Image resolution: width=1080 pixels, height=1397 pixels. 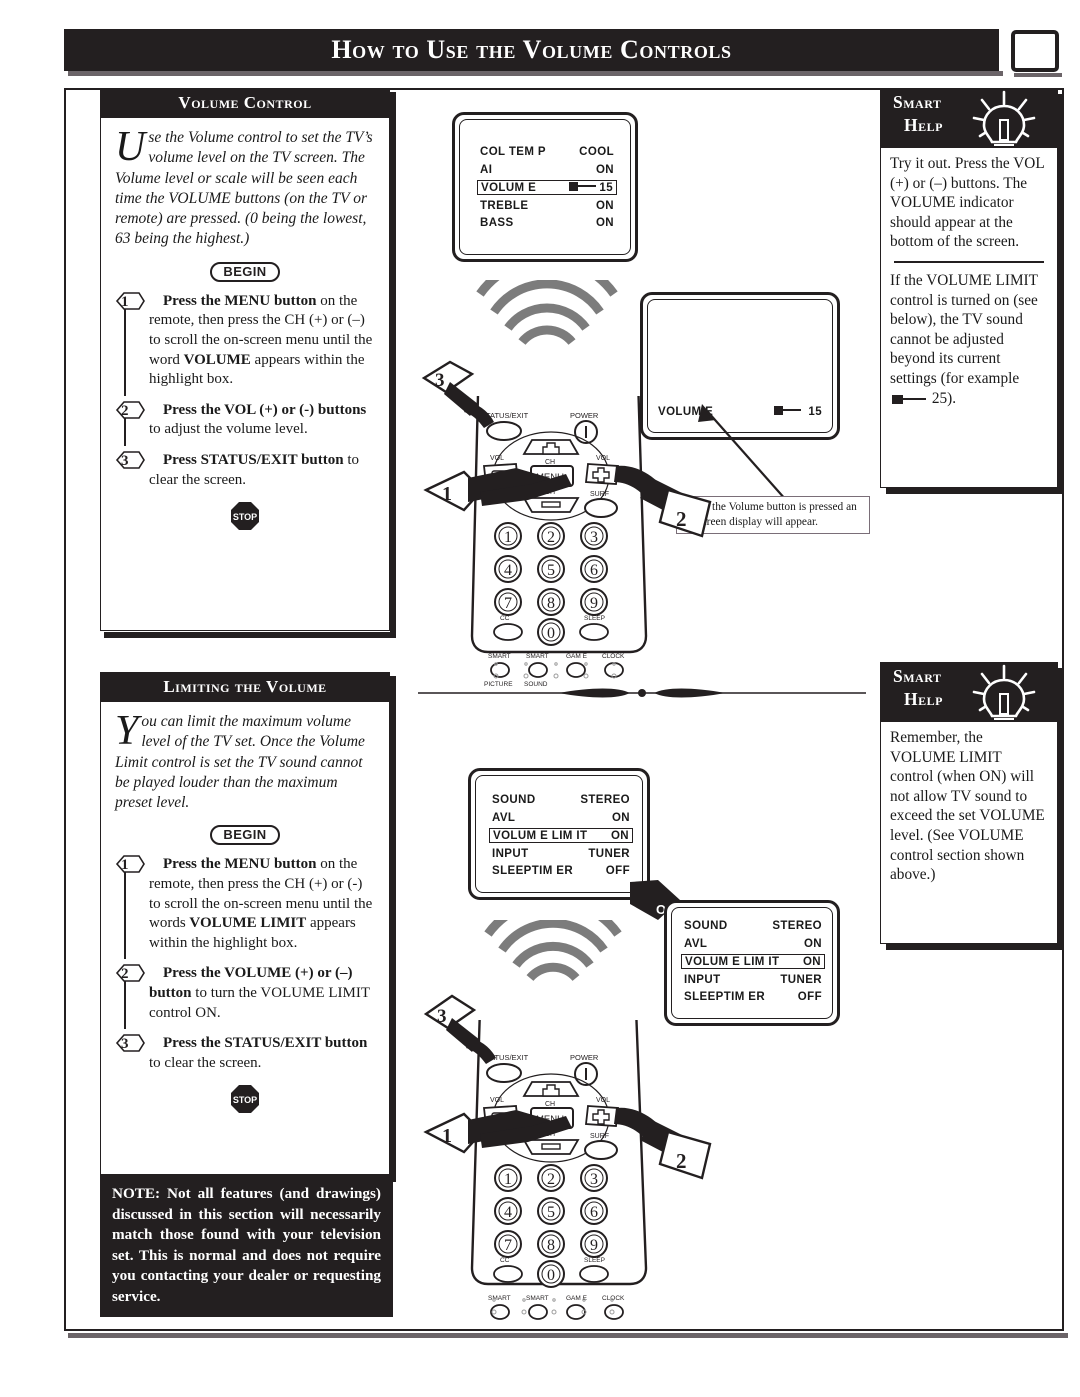 What do you see at coordinates (533, 871) in the screenshot?
I see `osd-row-label: SLEEPTIM ER` at bounding box center [533, 871].